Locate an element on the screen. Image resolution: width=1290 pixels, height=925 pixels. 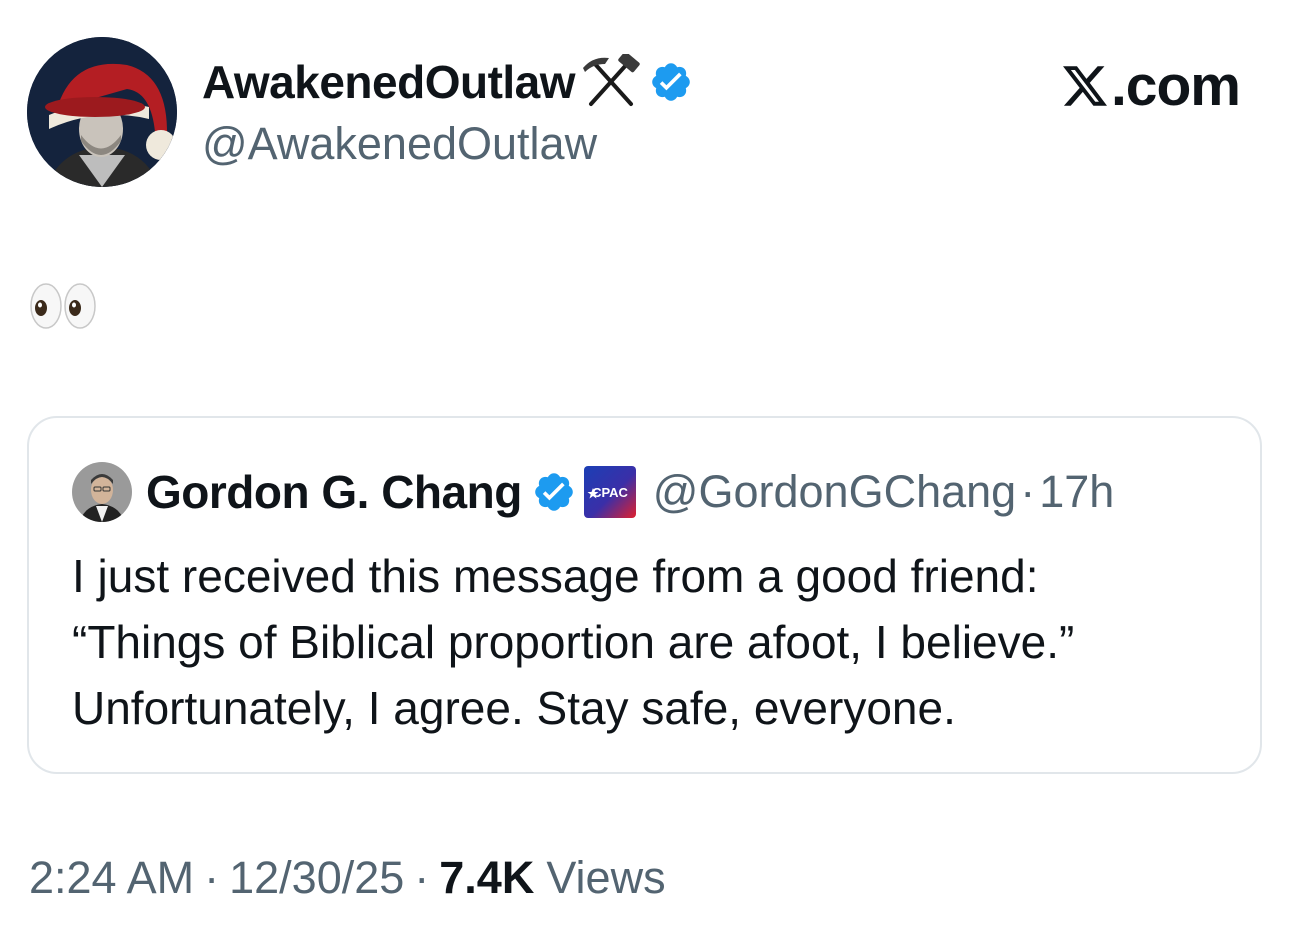
views-label: Views is located at coordinates (606, 877).